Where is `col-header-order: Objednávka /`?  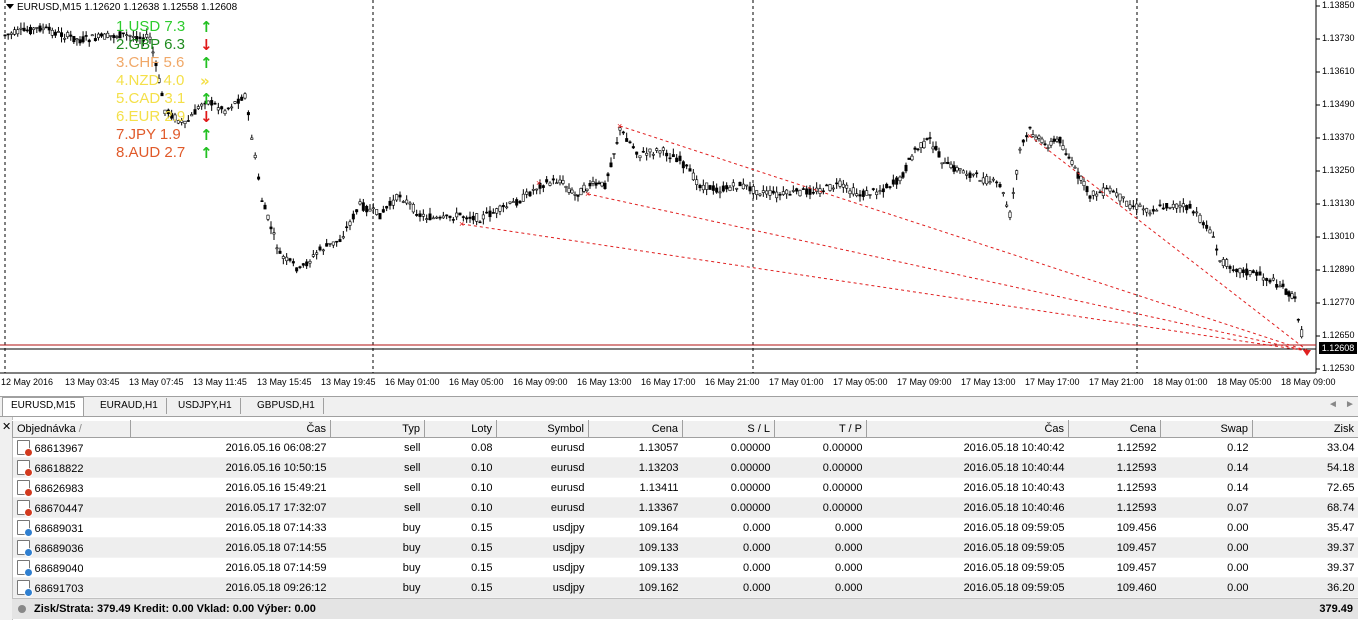
col-header-order: Objednávka / is located at coordinates (71, 429).